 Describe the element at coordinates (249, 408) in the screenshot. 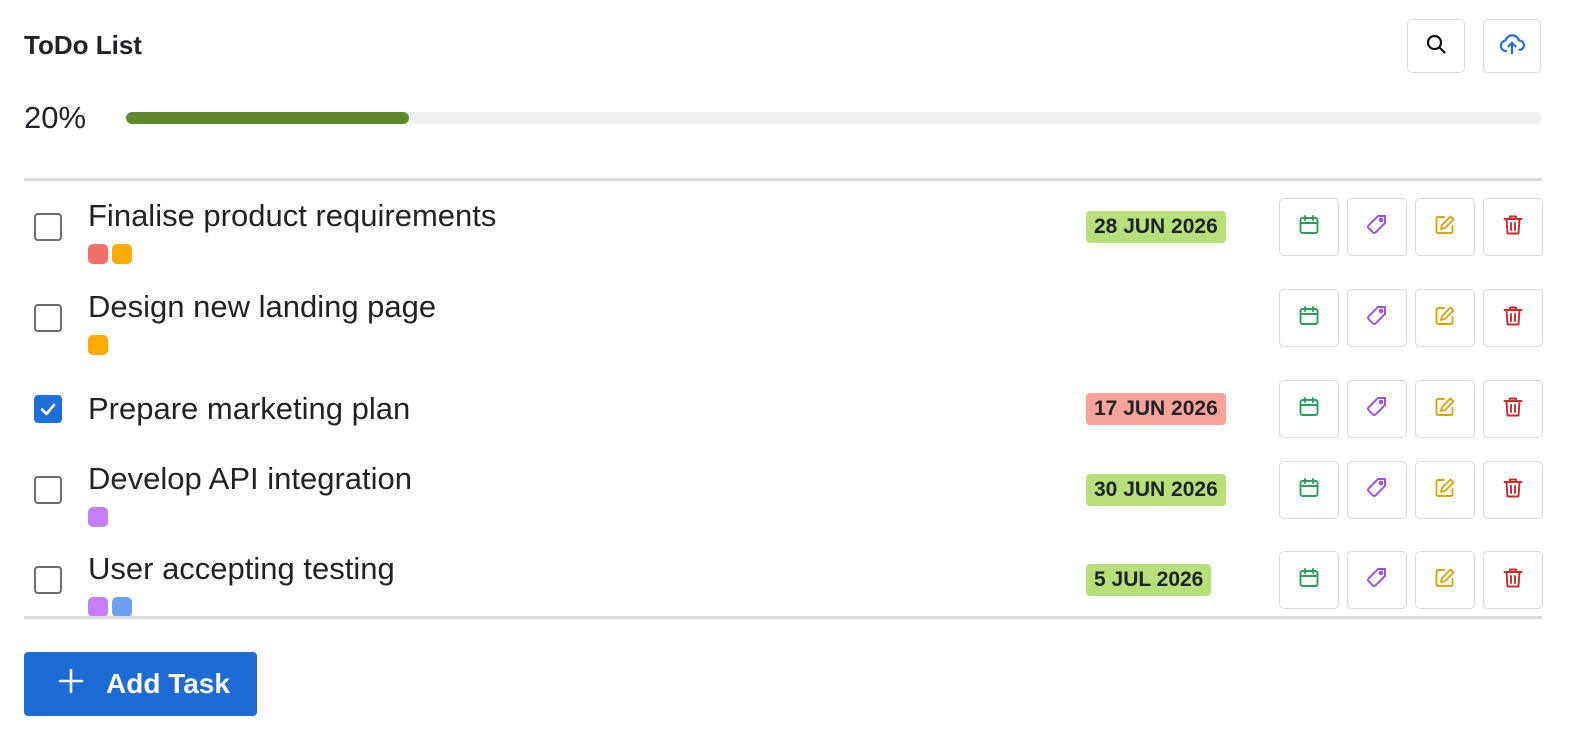

I see `task-title: Prepare marketing plan` at that location.